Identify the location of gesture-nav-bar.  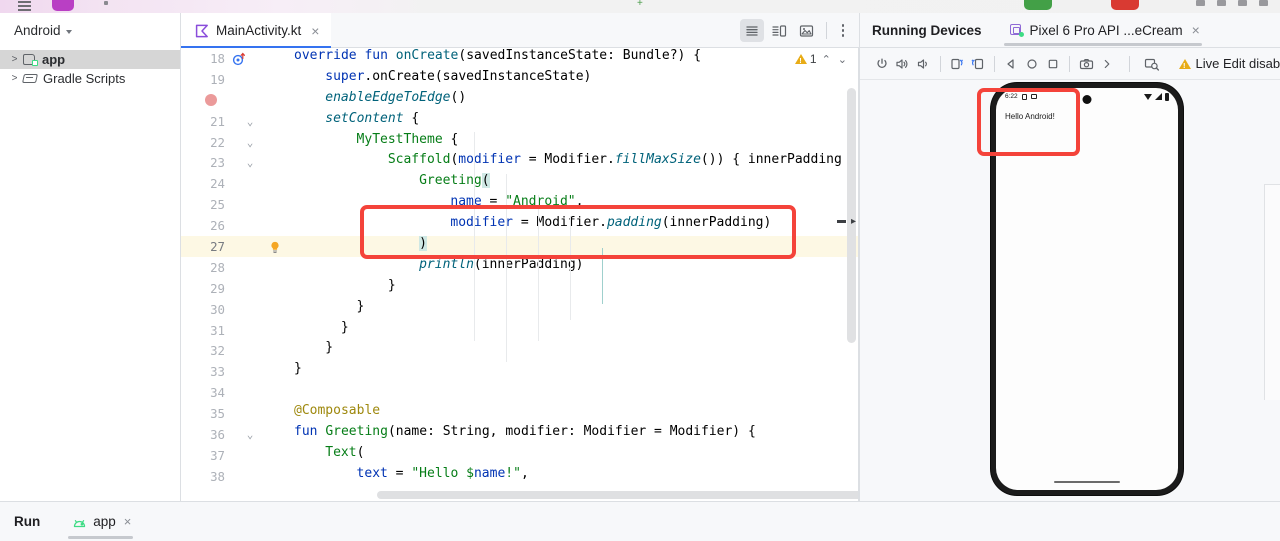
(1087, 481).